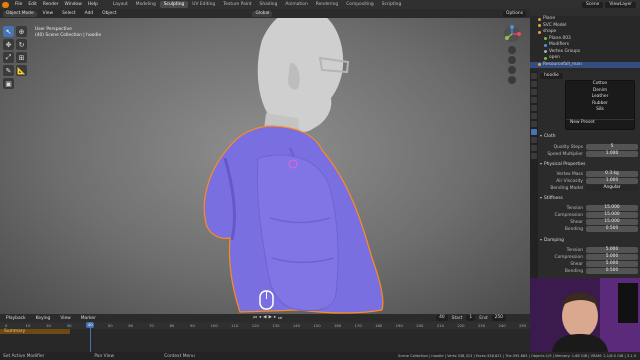 Image resolution: width=640 pixels, height=360 pixels. Describe the element at coordinates (498, 318) in the screenshot. I see `end-frame-field: 250` at that location.